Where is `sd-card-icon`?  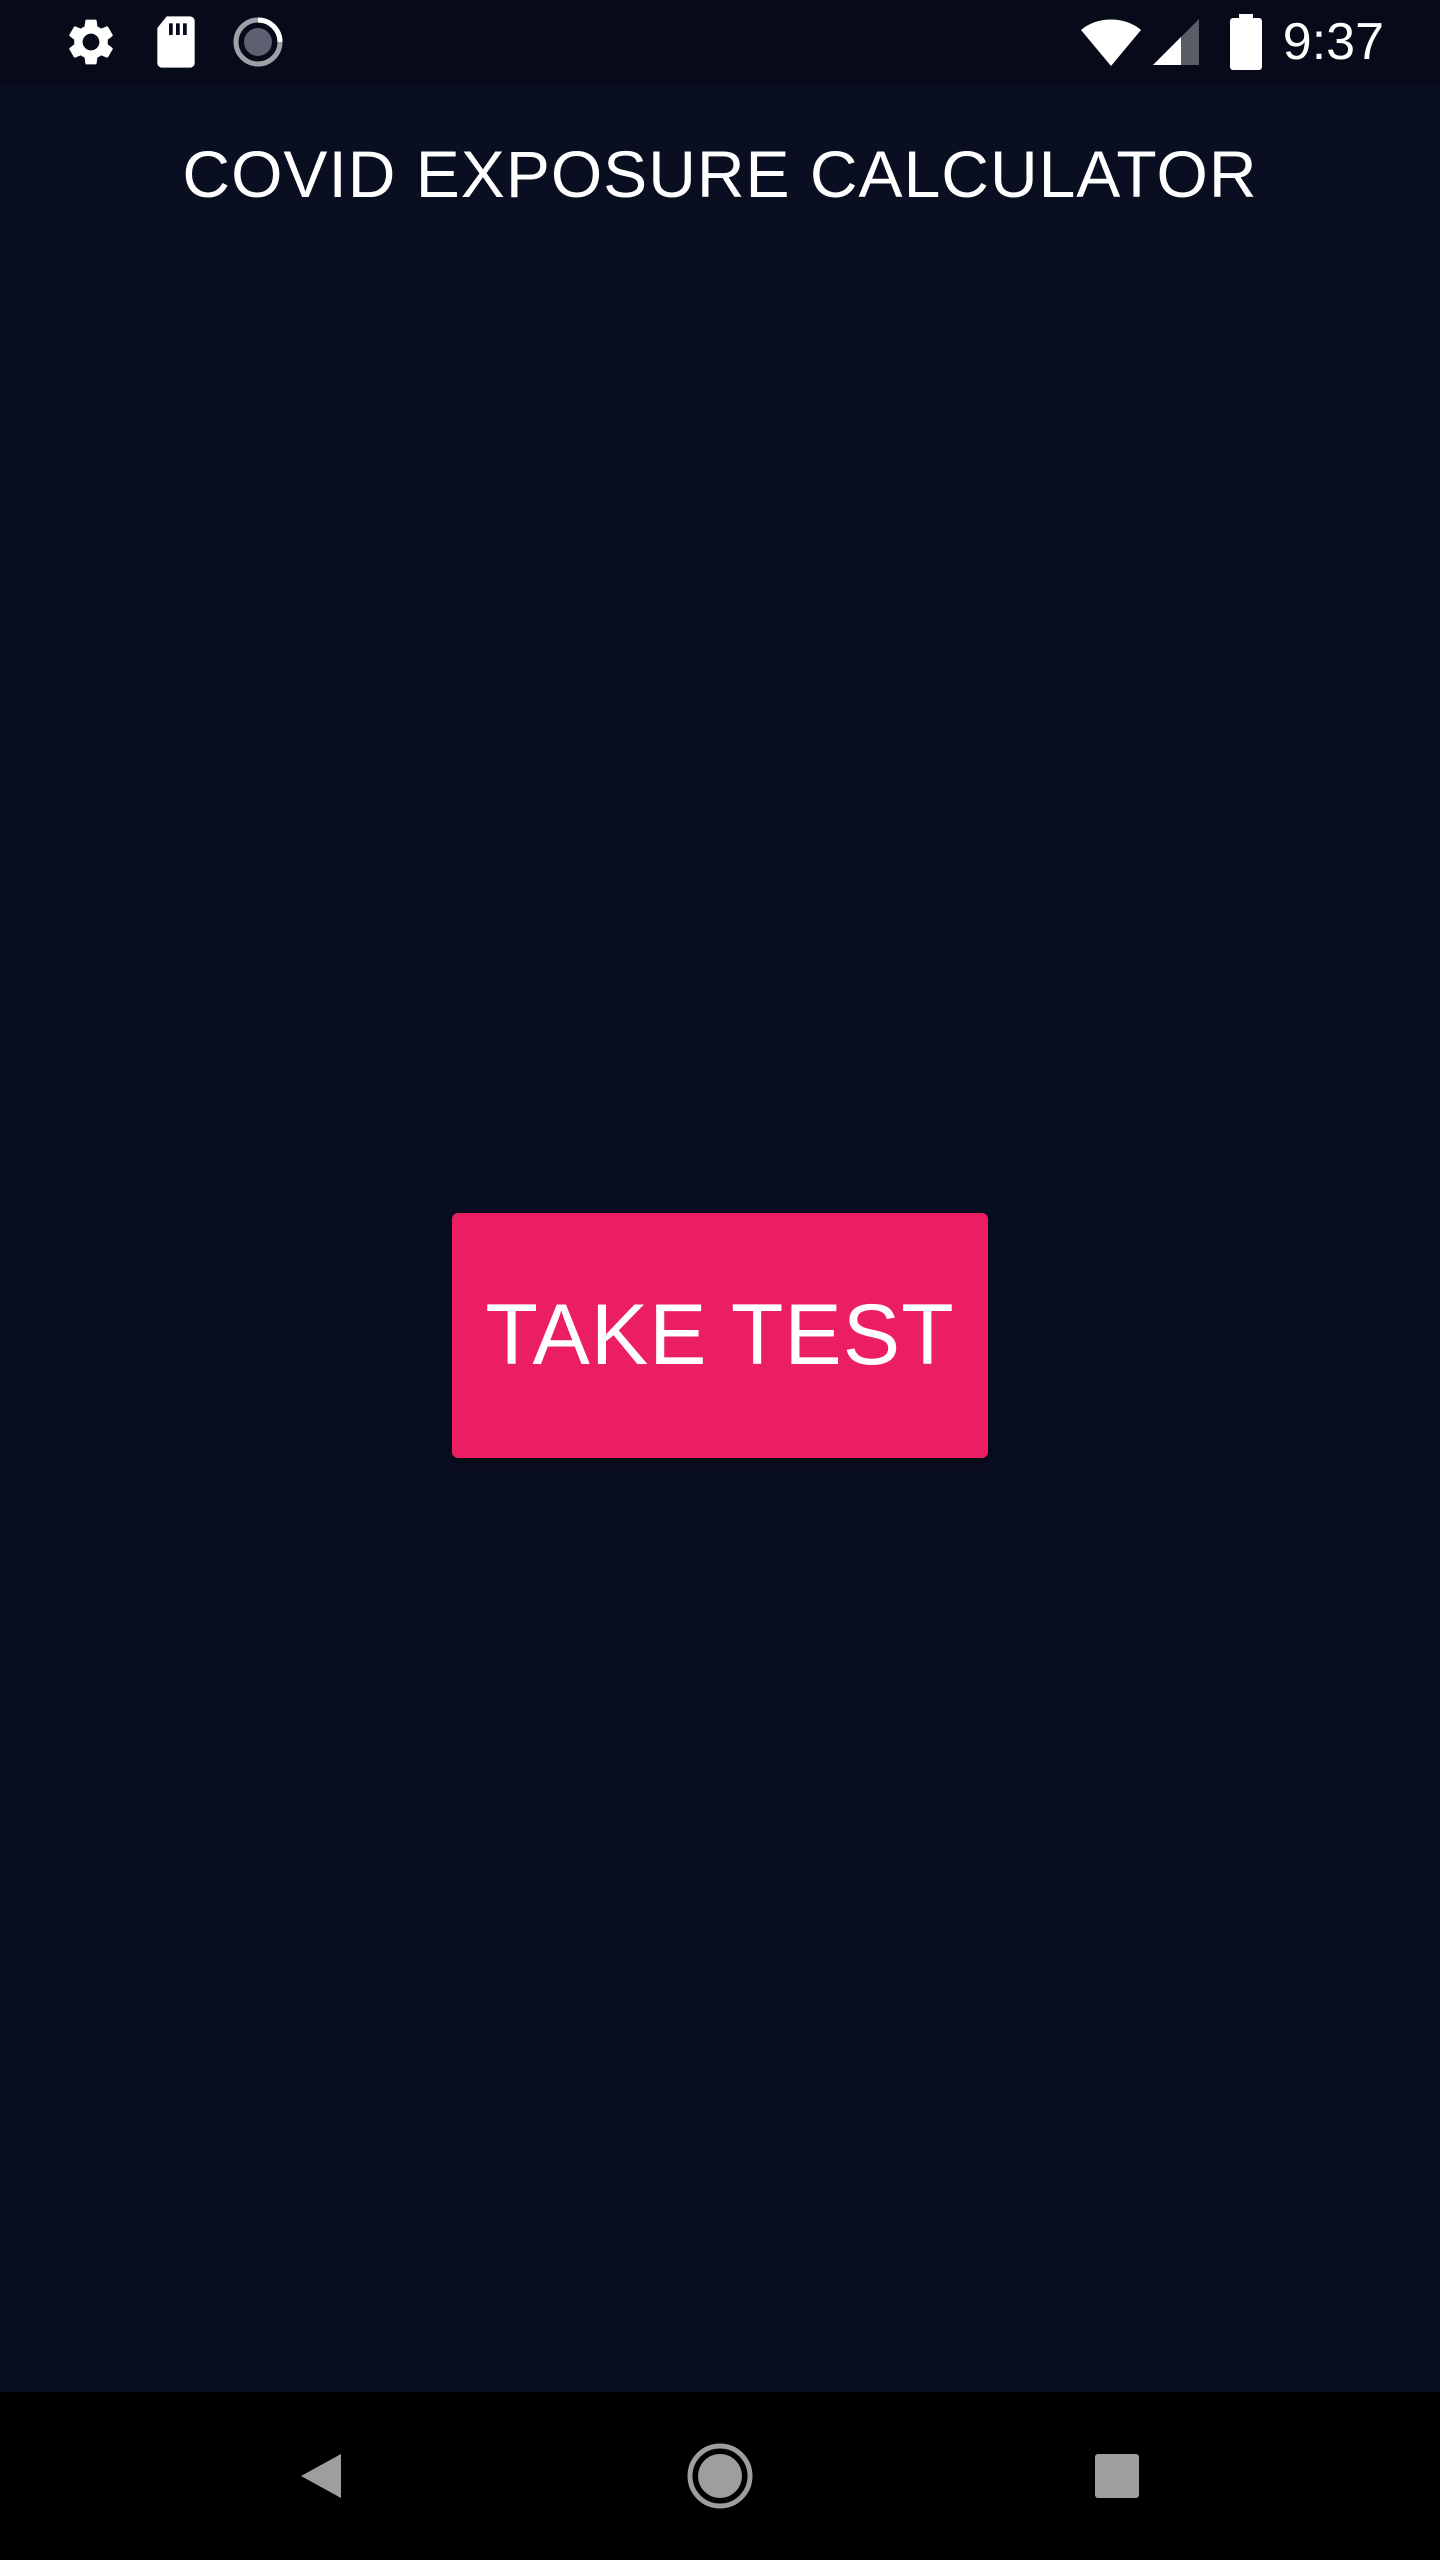
sd-card-icon is located at coordinates (176, 42).